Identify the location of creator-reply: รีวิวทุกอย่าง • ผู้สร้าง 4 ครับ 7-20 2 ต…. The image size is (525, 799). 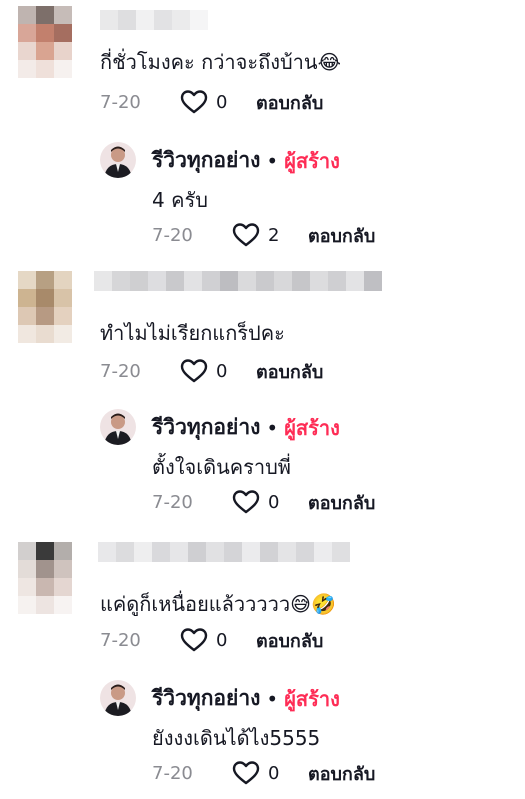
(312, 199).